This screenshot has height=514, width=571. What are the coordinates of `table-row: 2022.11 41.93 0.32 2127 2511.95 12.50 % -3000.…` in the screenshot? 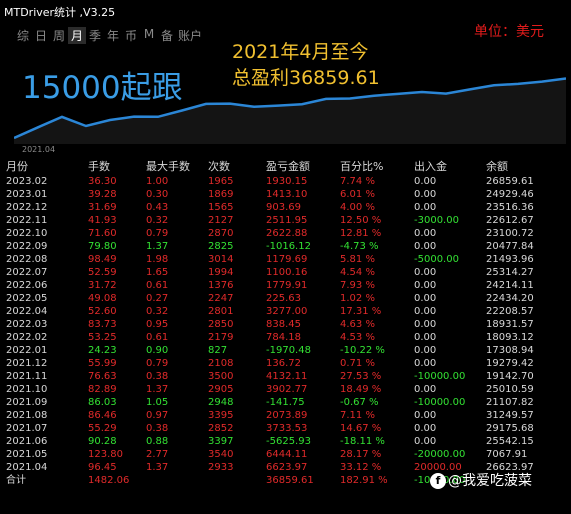 It's located at (285, 220).